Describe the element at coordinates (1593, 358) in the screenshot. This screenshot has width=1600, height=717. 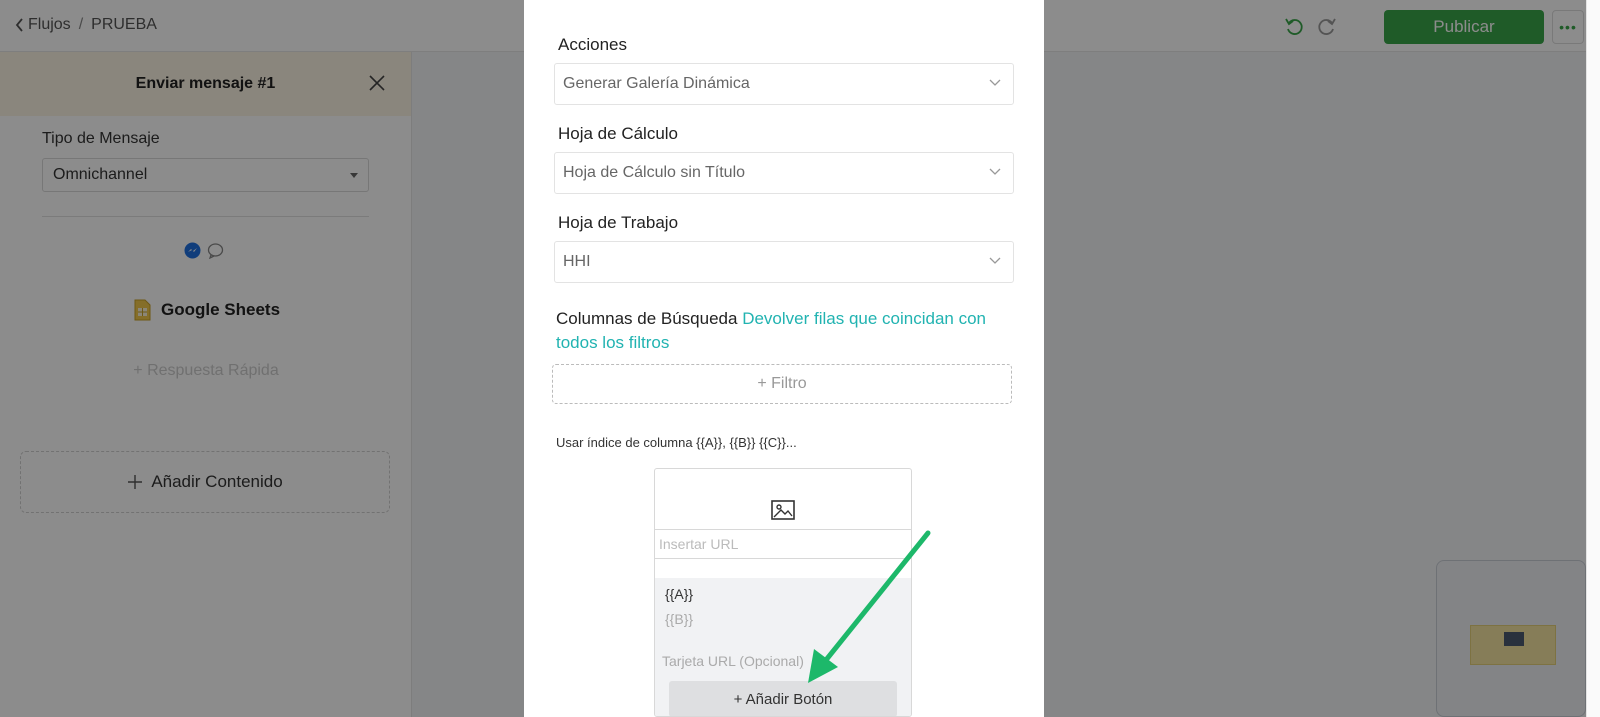
I see `scrollbar` at that location.